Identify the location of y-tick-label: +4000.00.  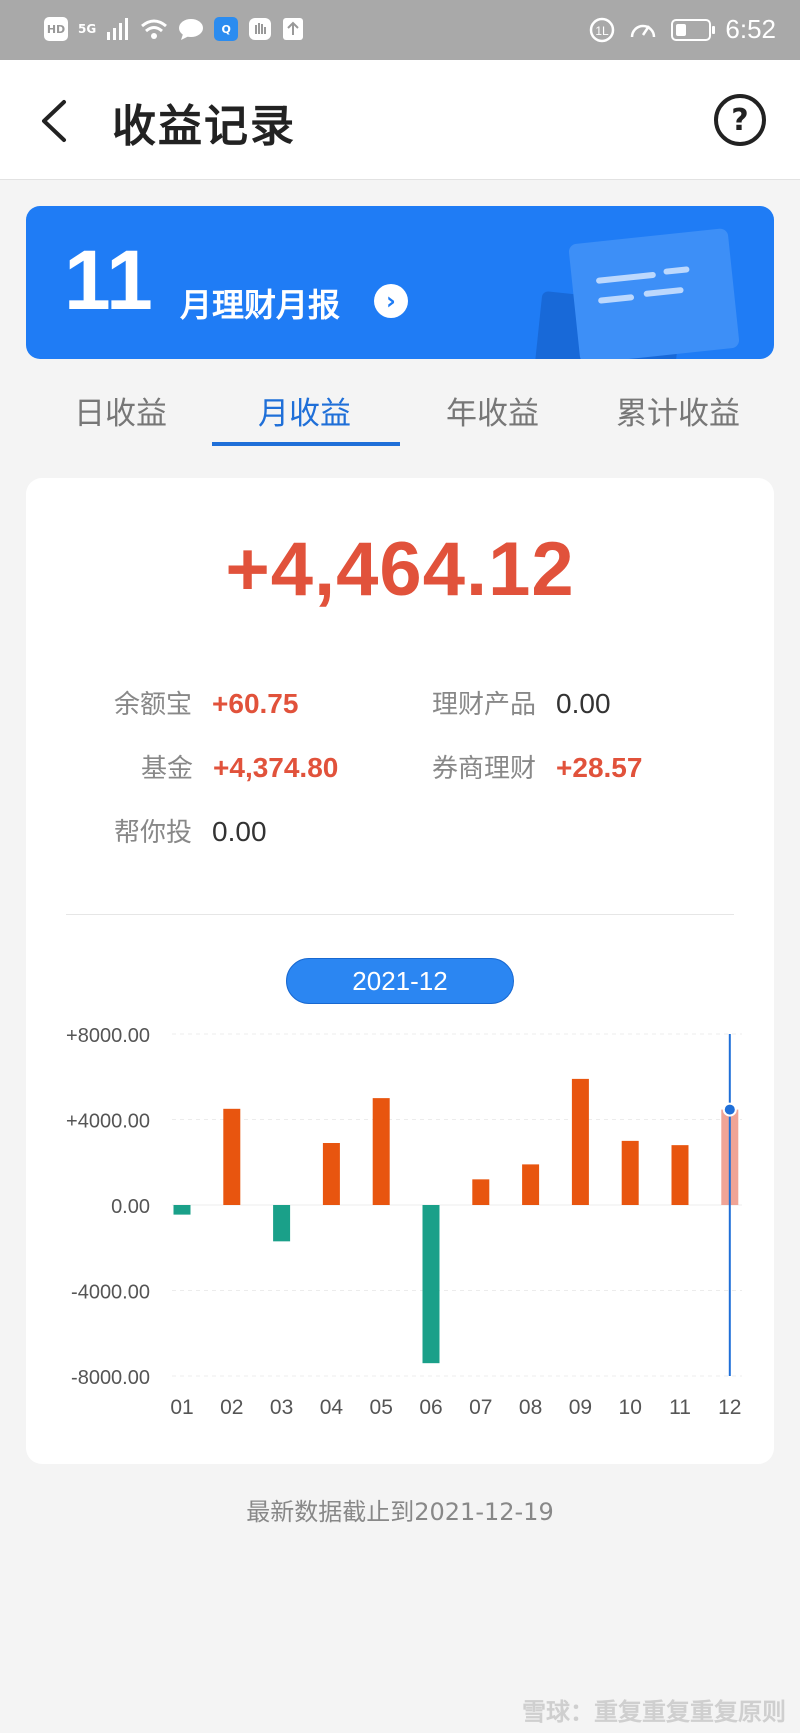
(108, 1122).